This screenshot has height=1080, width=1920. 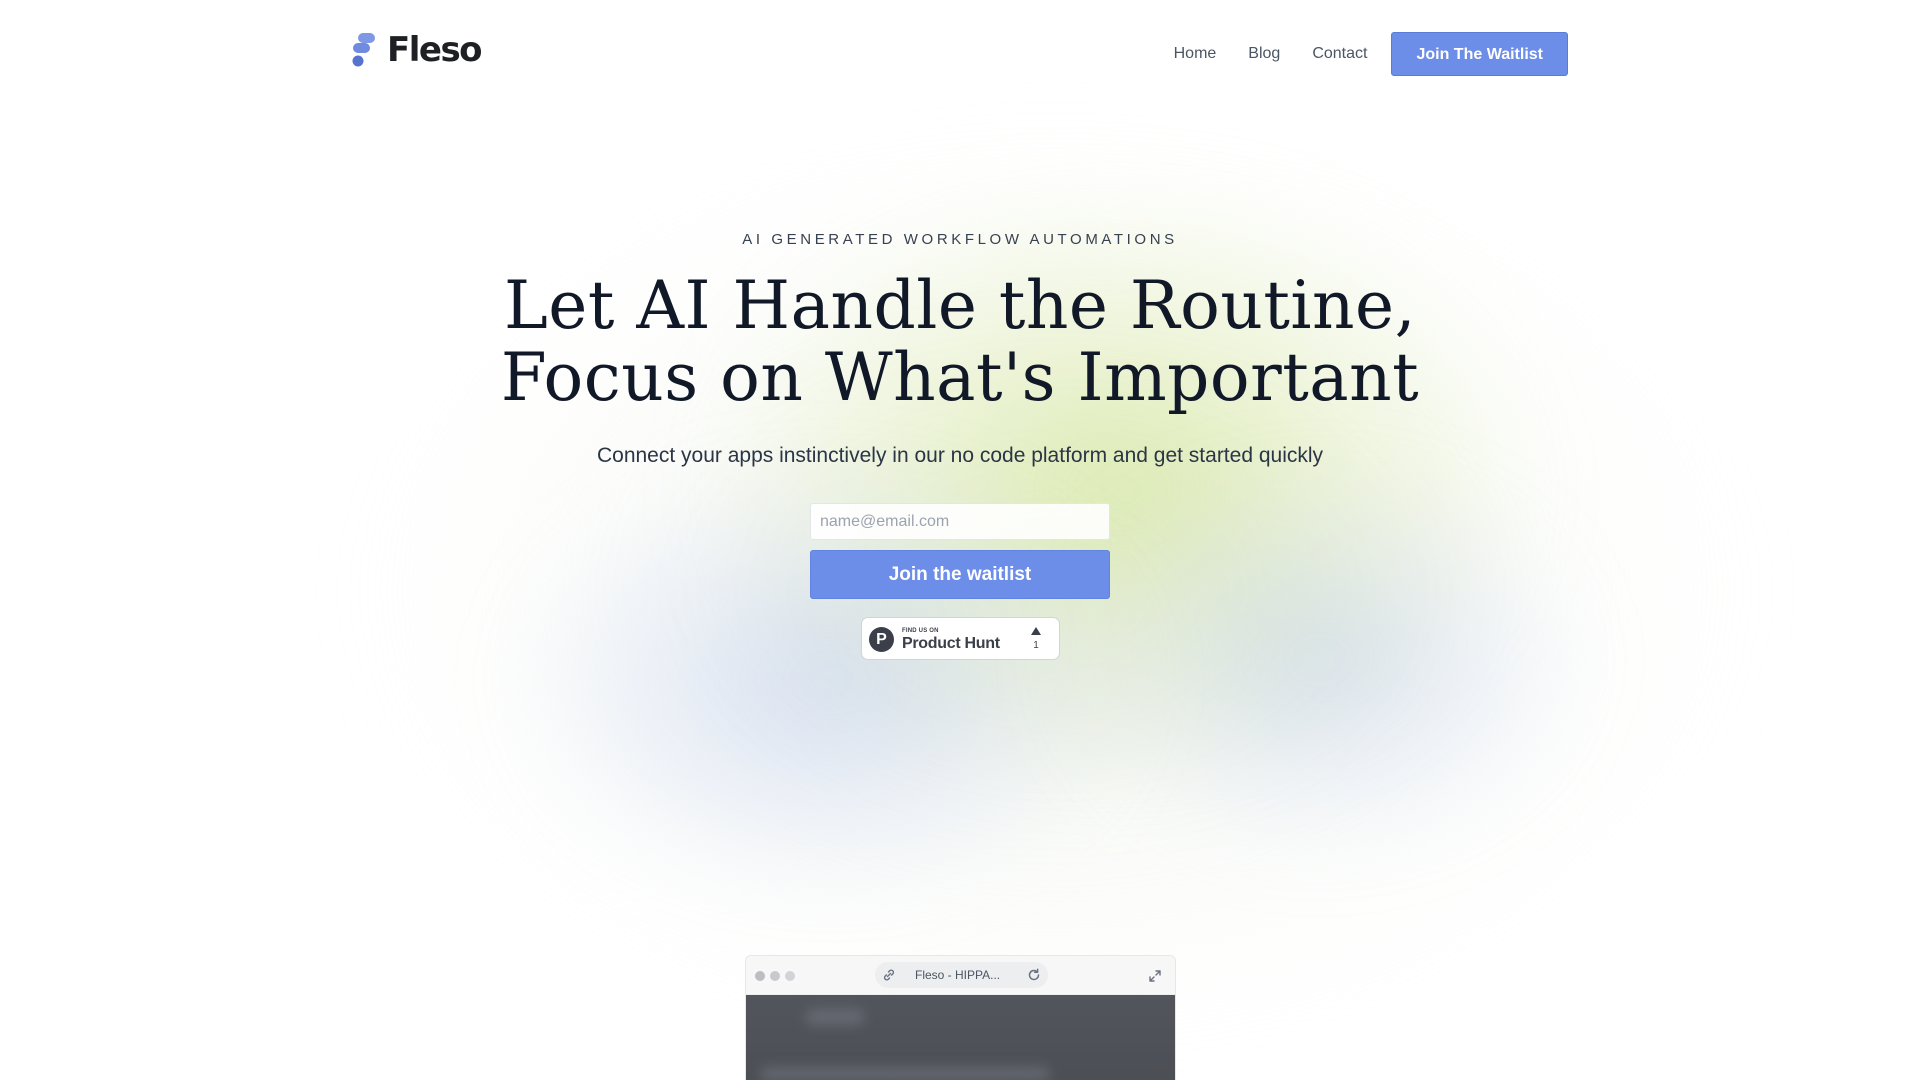 I want to click on expand-icon, so click(x=1155, y=976).